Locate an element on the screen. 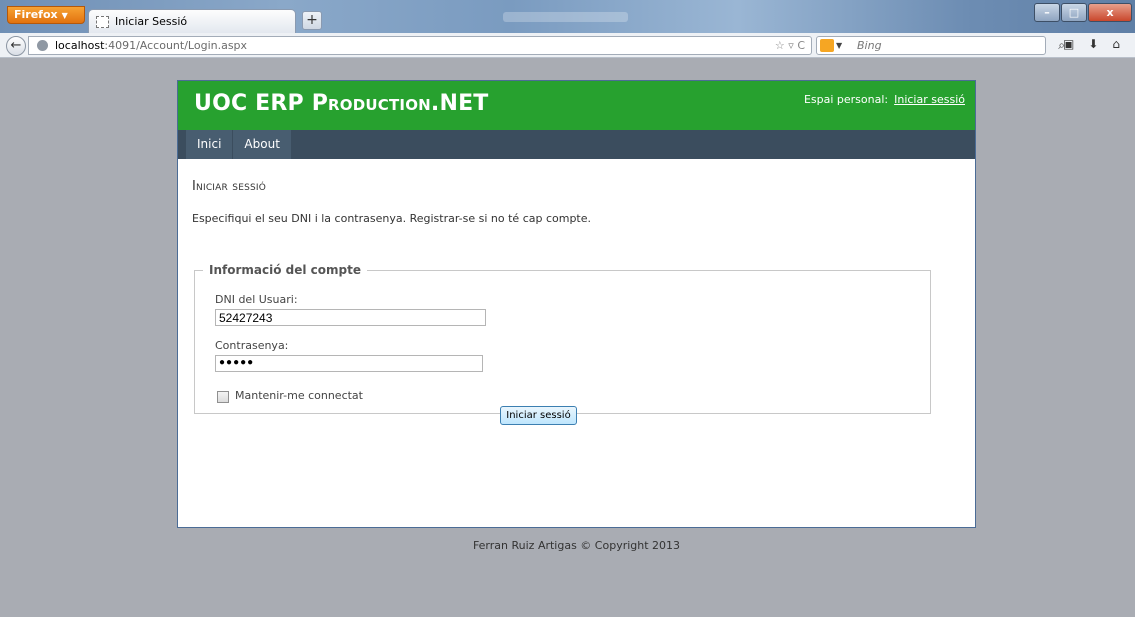  site-title: UOC ERP Production.NET is located at coordinates (341, 103).